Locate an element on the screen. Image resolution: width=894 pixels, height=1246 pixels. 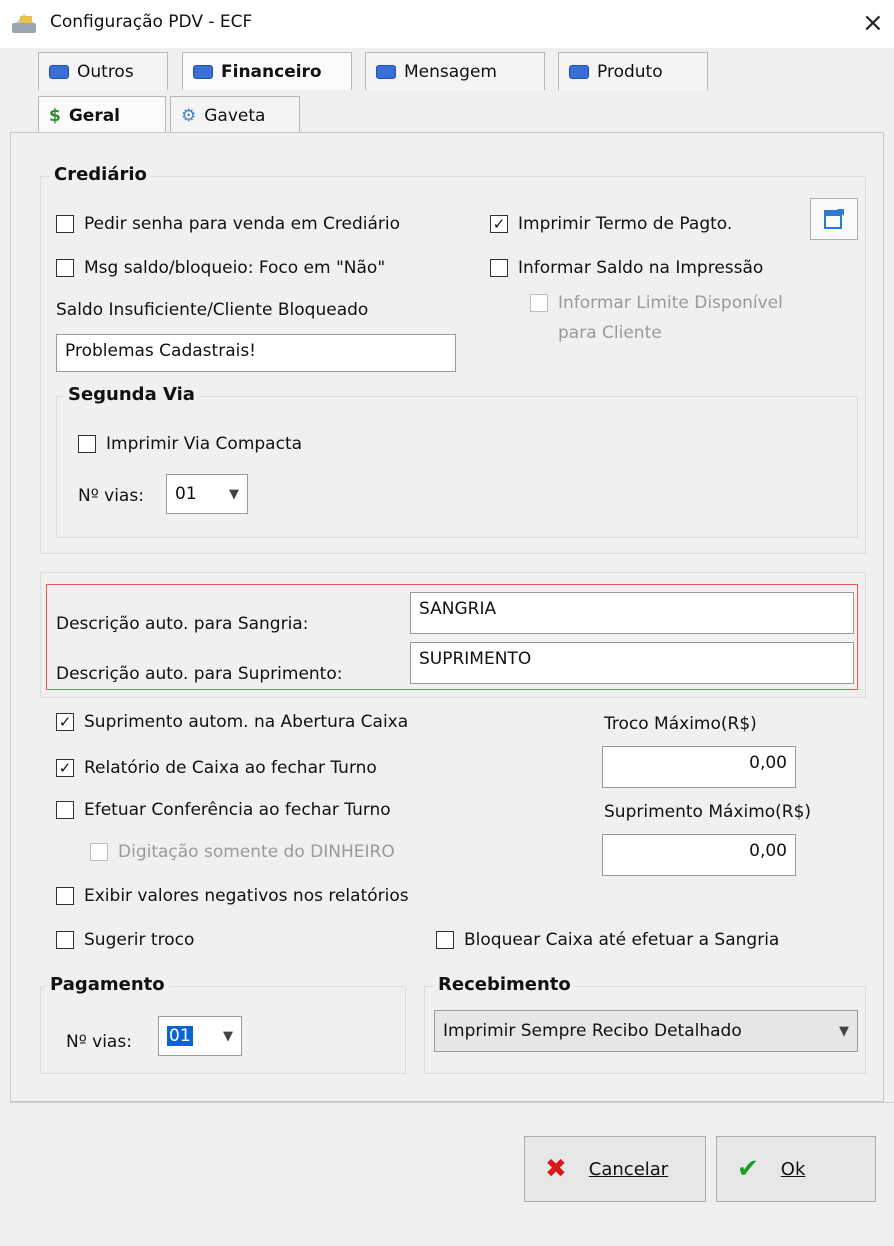
button-label: Ok is located at coordinates (793, 1169).